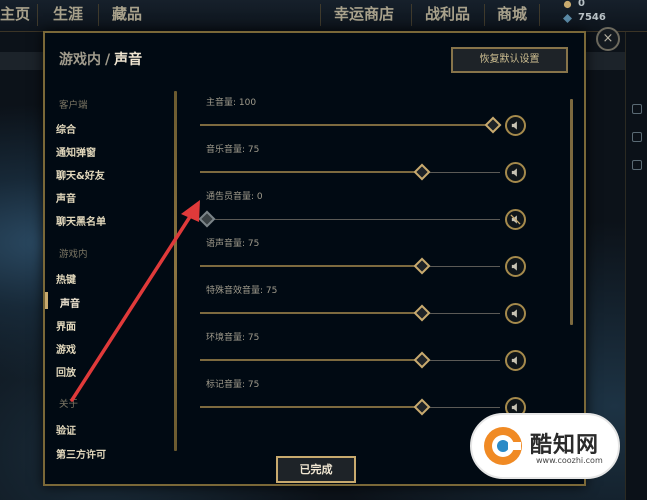 The width and height of the screenshot is (647, 500). I want to click on nav-item-replays: 回放, so click(66, 371).